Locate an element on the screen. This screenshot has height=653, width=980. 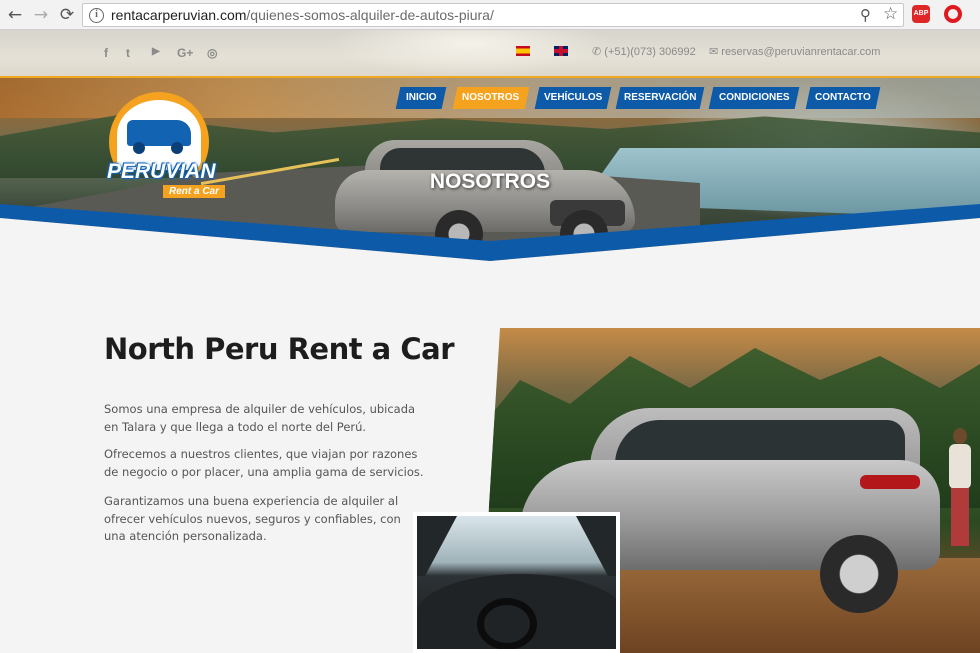
logo-name: PERUVIAN is located at coordinates (161, 171).